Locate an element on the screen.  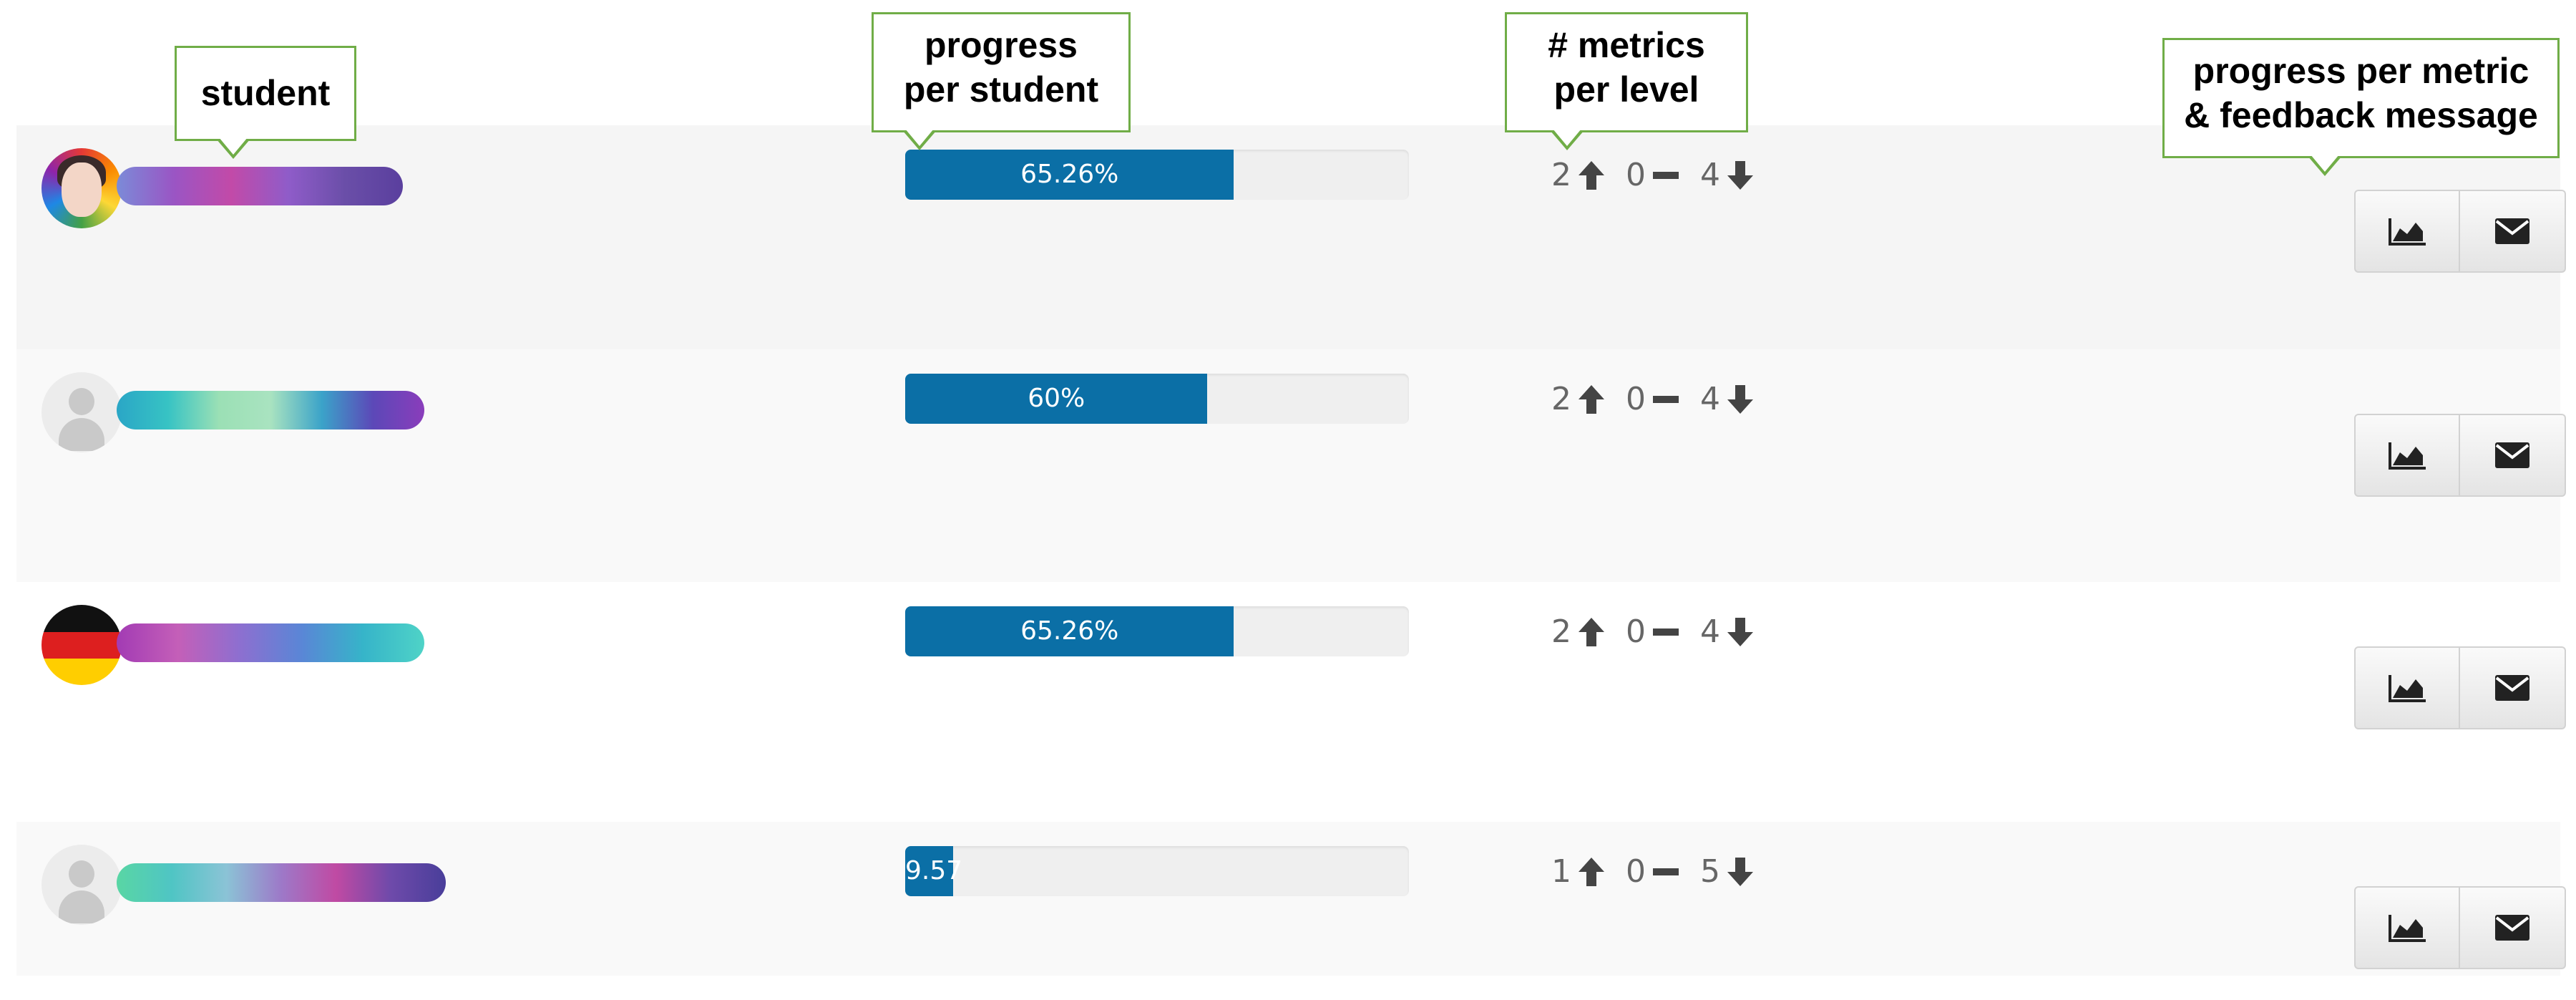
callout-progress-per-metric-feedback: progress per metric & feedback message is located at coordinates (2361, 107).